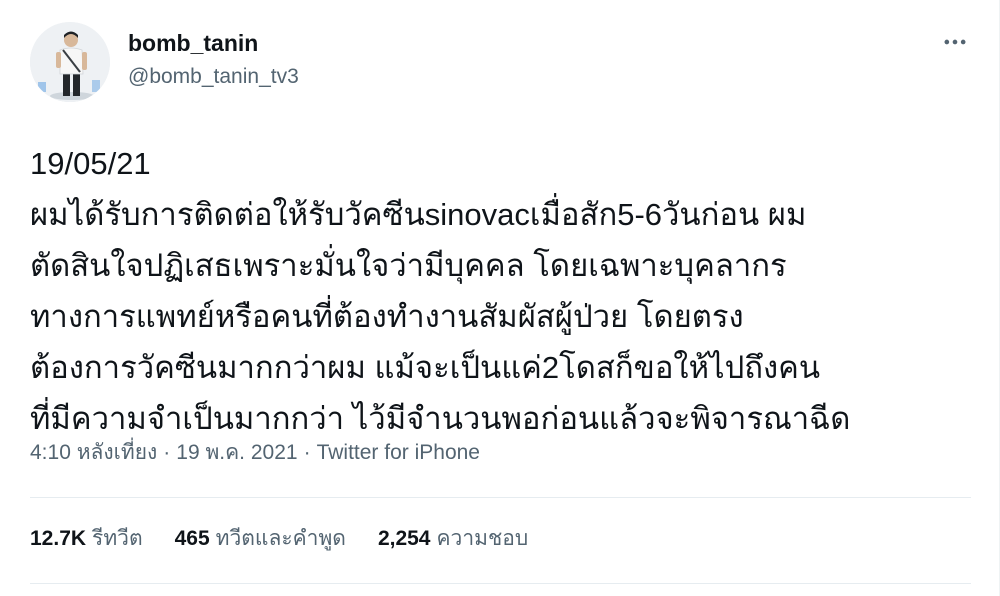 The width and height of the screenshot is (1000, 596). I want to click on retweets-label: รีทวีต, so click(117, 538).